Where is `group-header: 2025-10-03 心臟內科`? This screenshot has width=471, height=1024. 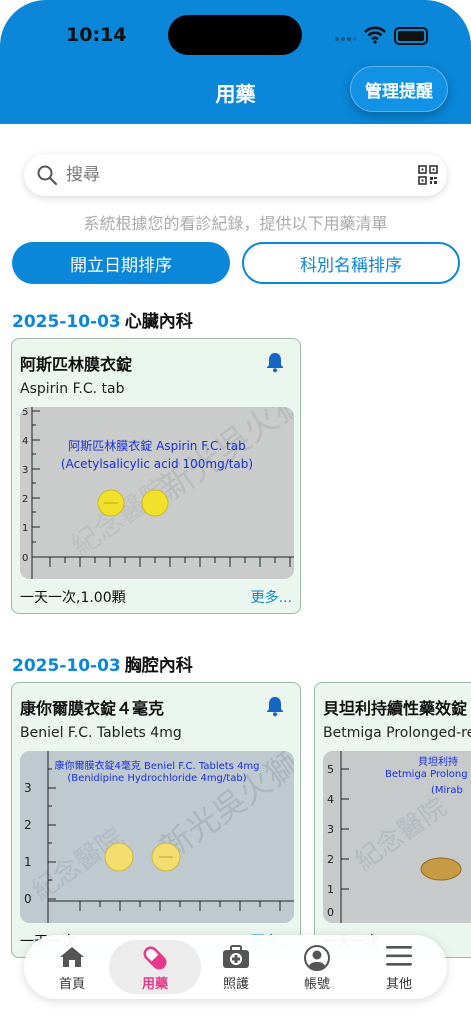
group-header: 2025-10-03 心臟內科 is located at coordinates (102, 319).